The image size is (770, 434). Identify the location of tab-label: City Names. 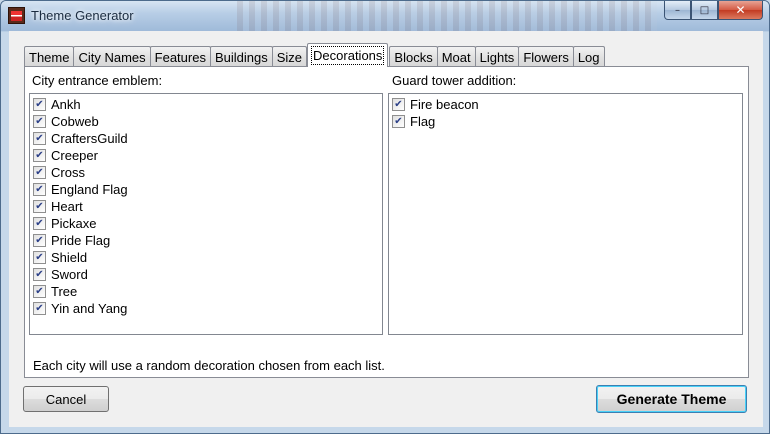
(112, 57).